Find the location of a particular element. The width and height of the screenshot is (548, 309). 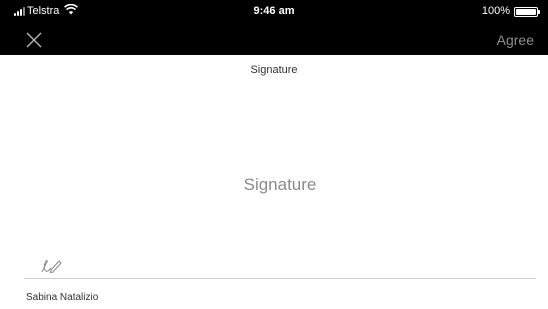

clock: 9:46 am is located at coordinates (274, 11).